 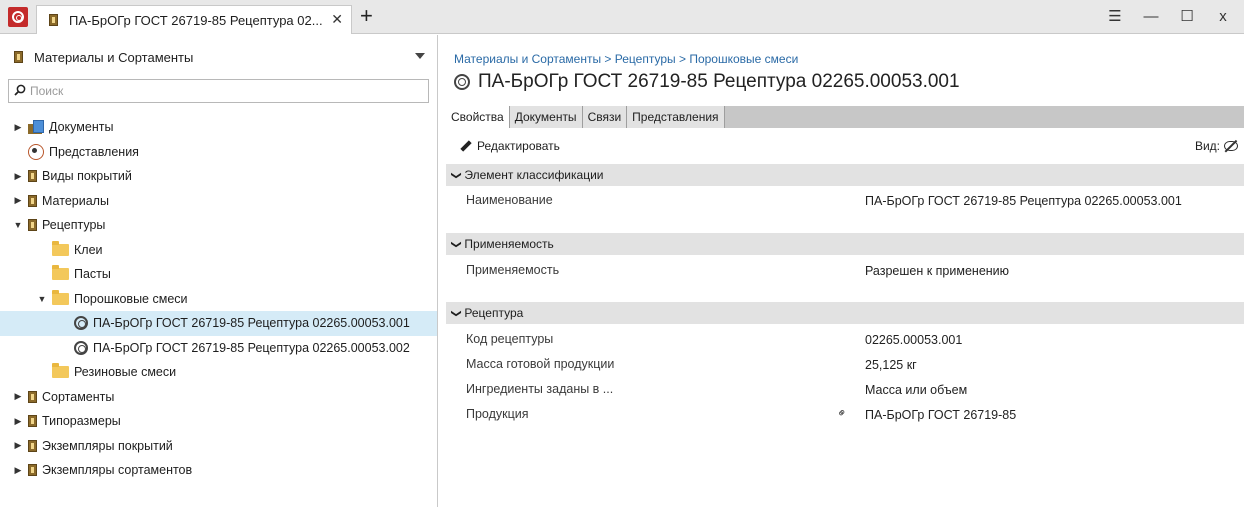 I want to click on view-toggle: Вид:, so click(x=1216, y=146).